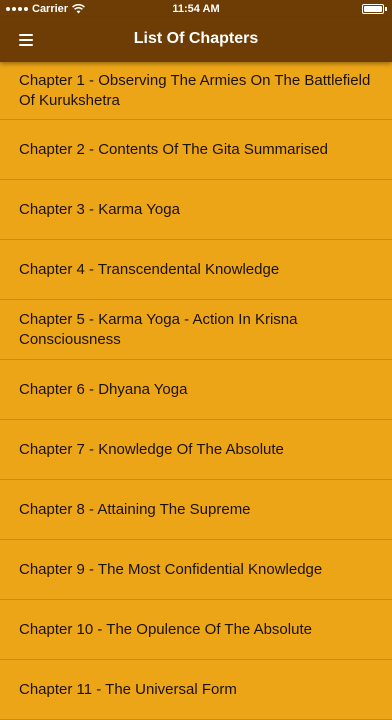  I want to click on chapter-label: Chapter 11 - The Universal Form, so click(128, 689).